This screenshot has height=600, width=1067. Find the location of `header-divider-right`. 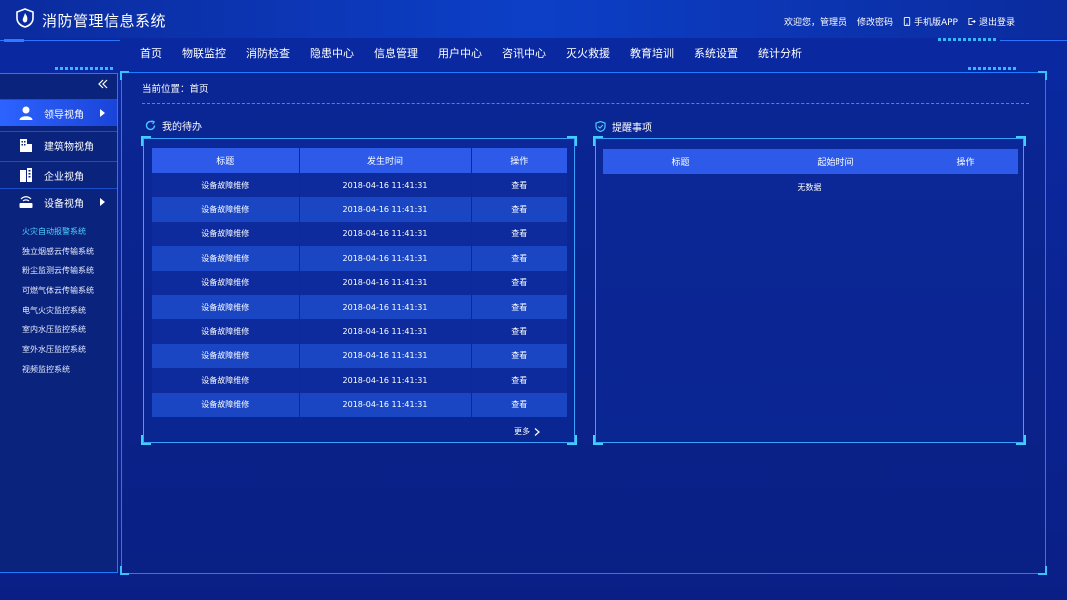

header-divider-right is located at coordinates (1033, 40).